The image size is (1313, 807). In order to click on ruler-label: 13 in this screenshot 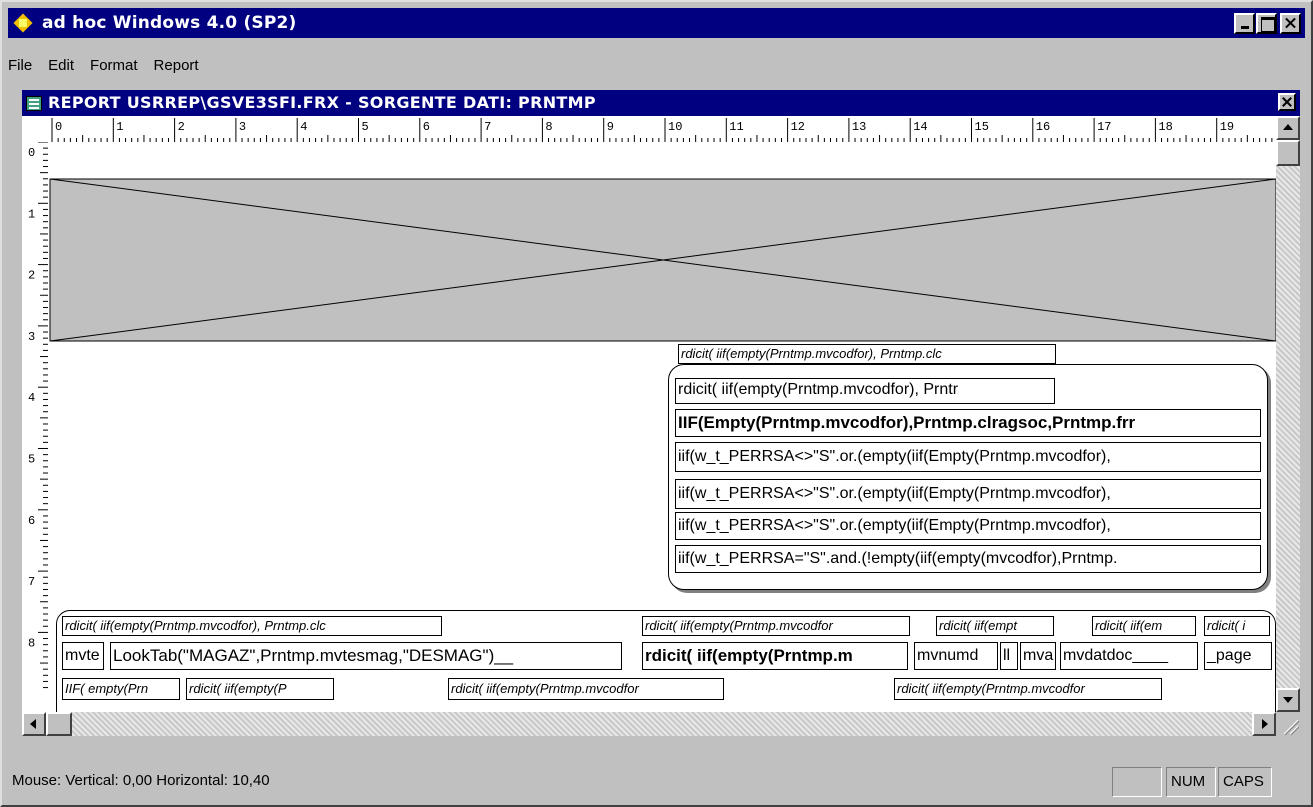, I will do `click(859, 127)`.